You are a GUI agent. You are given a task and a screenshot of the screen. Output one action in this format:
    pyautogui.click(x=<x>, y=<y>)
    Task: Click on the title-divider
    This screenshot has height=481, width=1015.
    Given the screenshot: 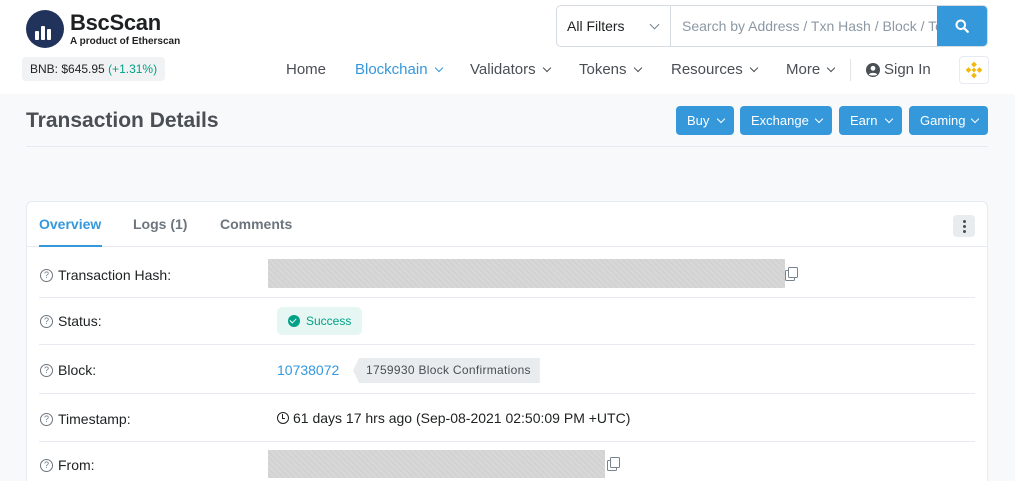 What is the action you would take?
    pyautogui.click(x=507, y=146)
    